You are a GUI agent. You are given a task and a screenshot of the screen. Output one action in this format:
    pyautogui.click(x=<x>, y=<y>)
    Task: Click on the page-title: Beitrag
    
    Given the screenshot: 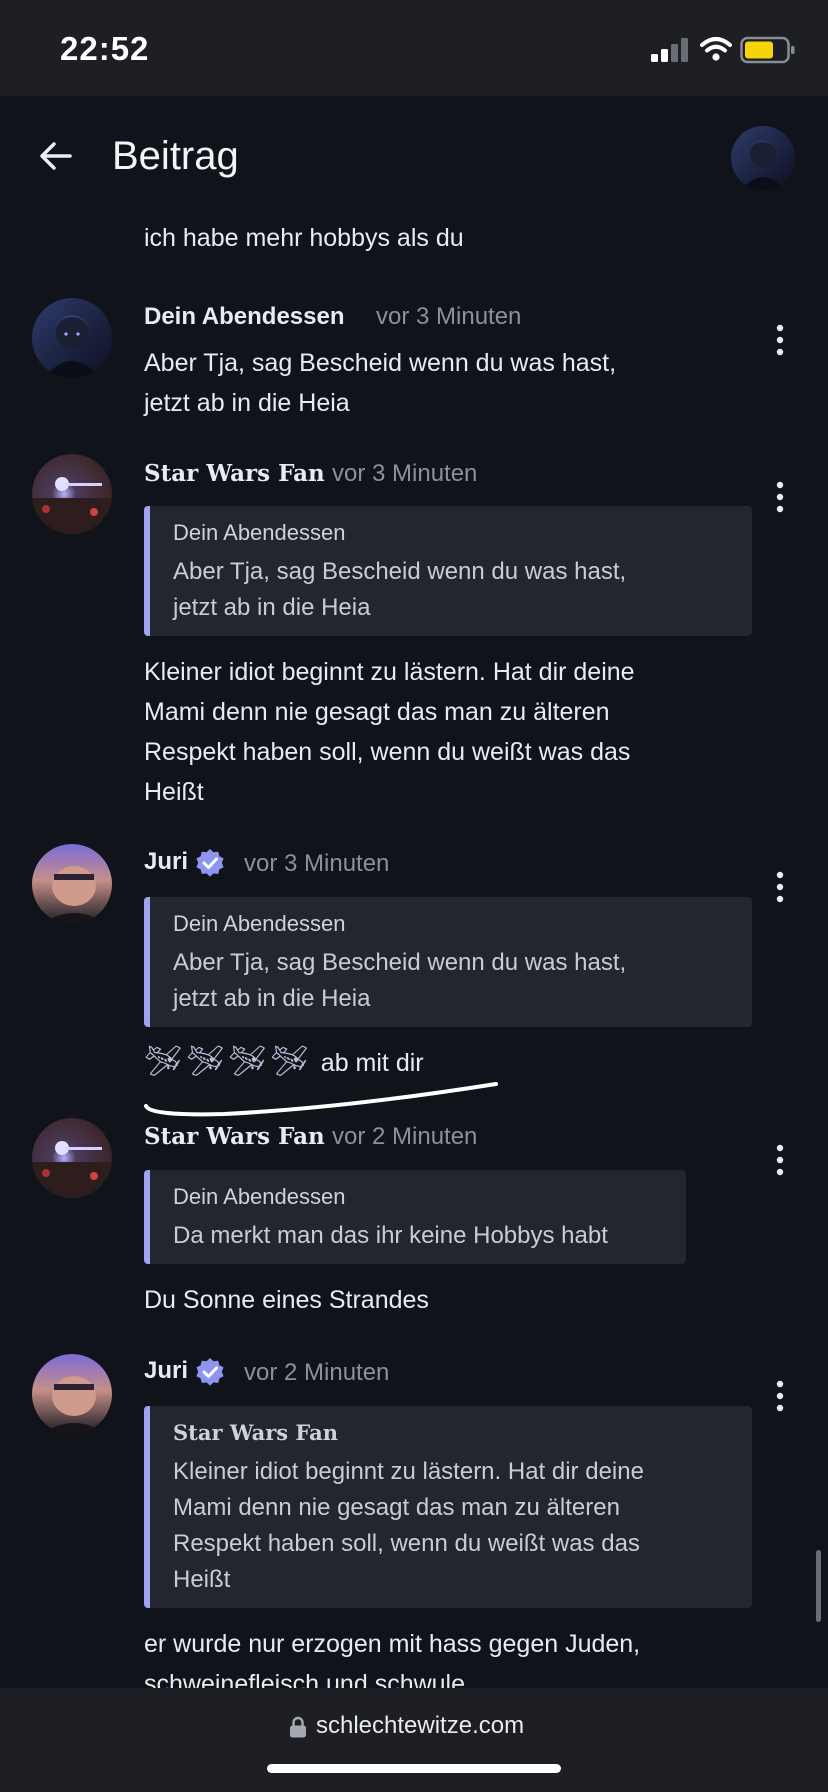 What is the action you would take?
    pyautogui.click(x=175, y=156)
    